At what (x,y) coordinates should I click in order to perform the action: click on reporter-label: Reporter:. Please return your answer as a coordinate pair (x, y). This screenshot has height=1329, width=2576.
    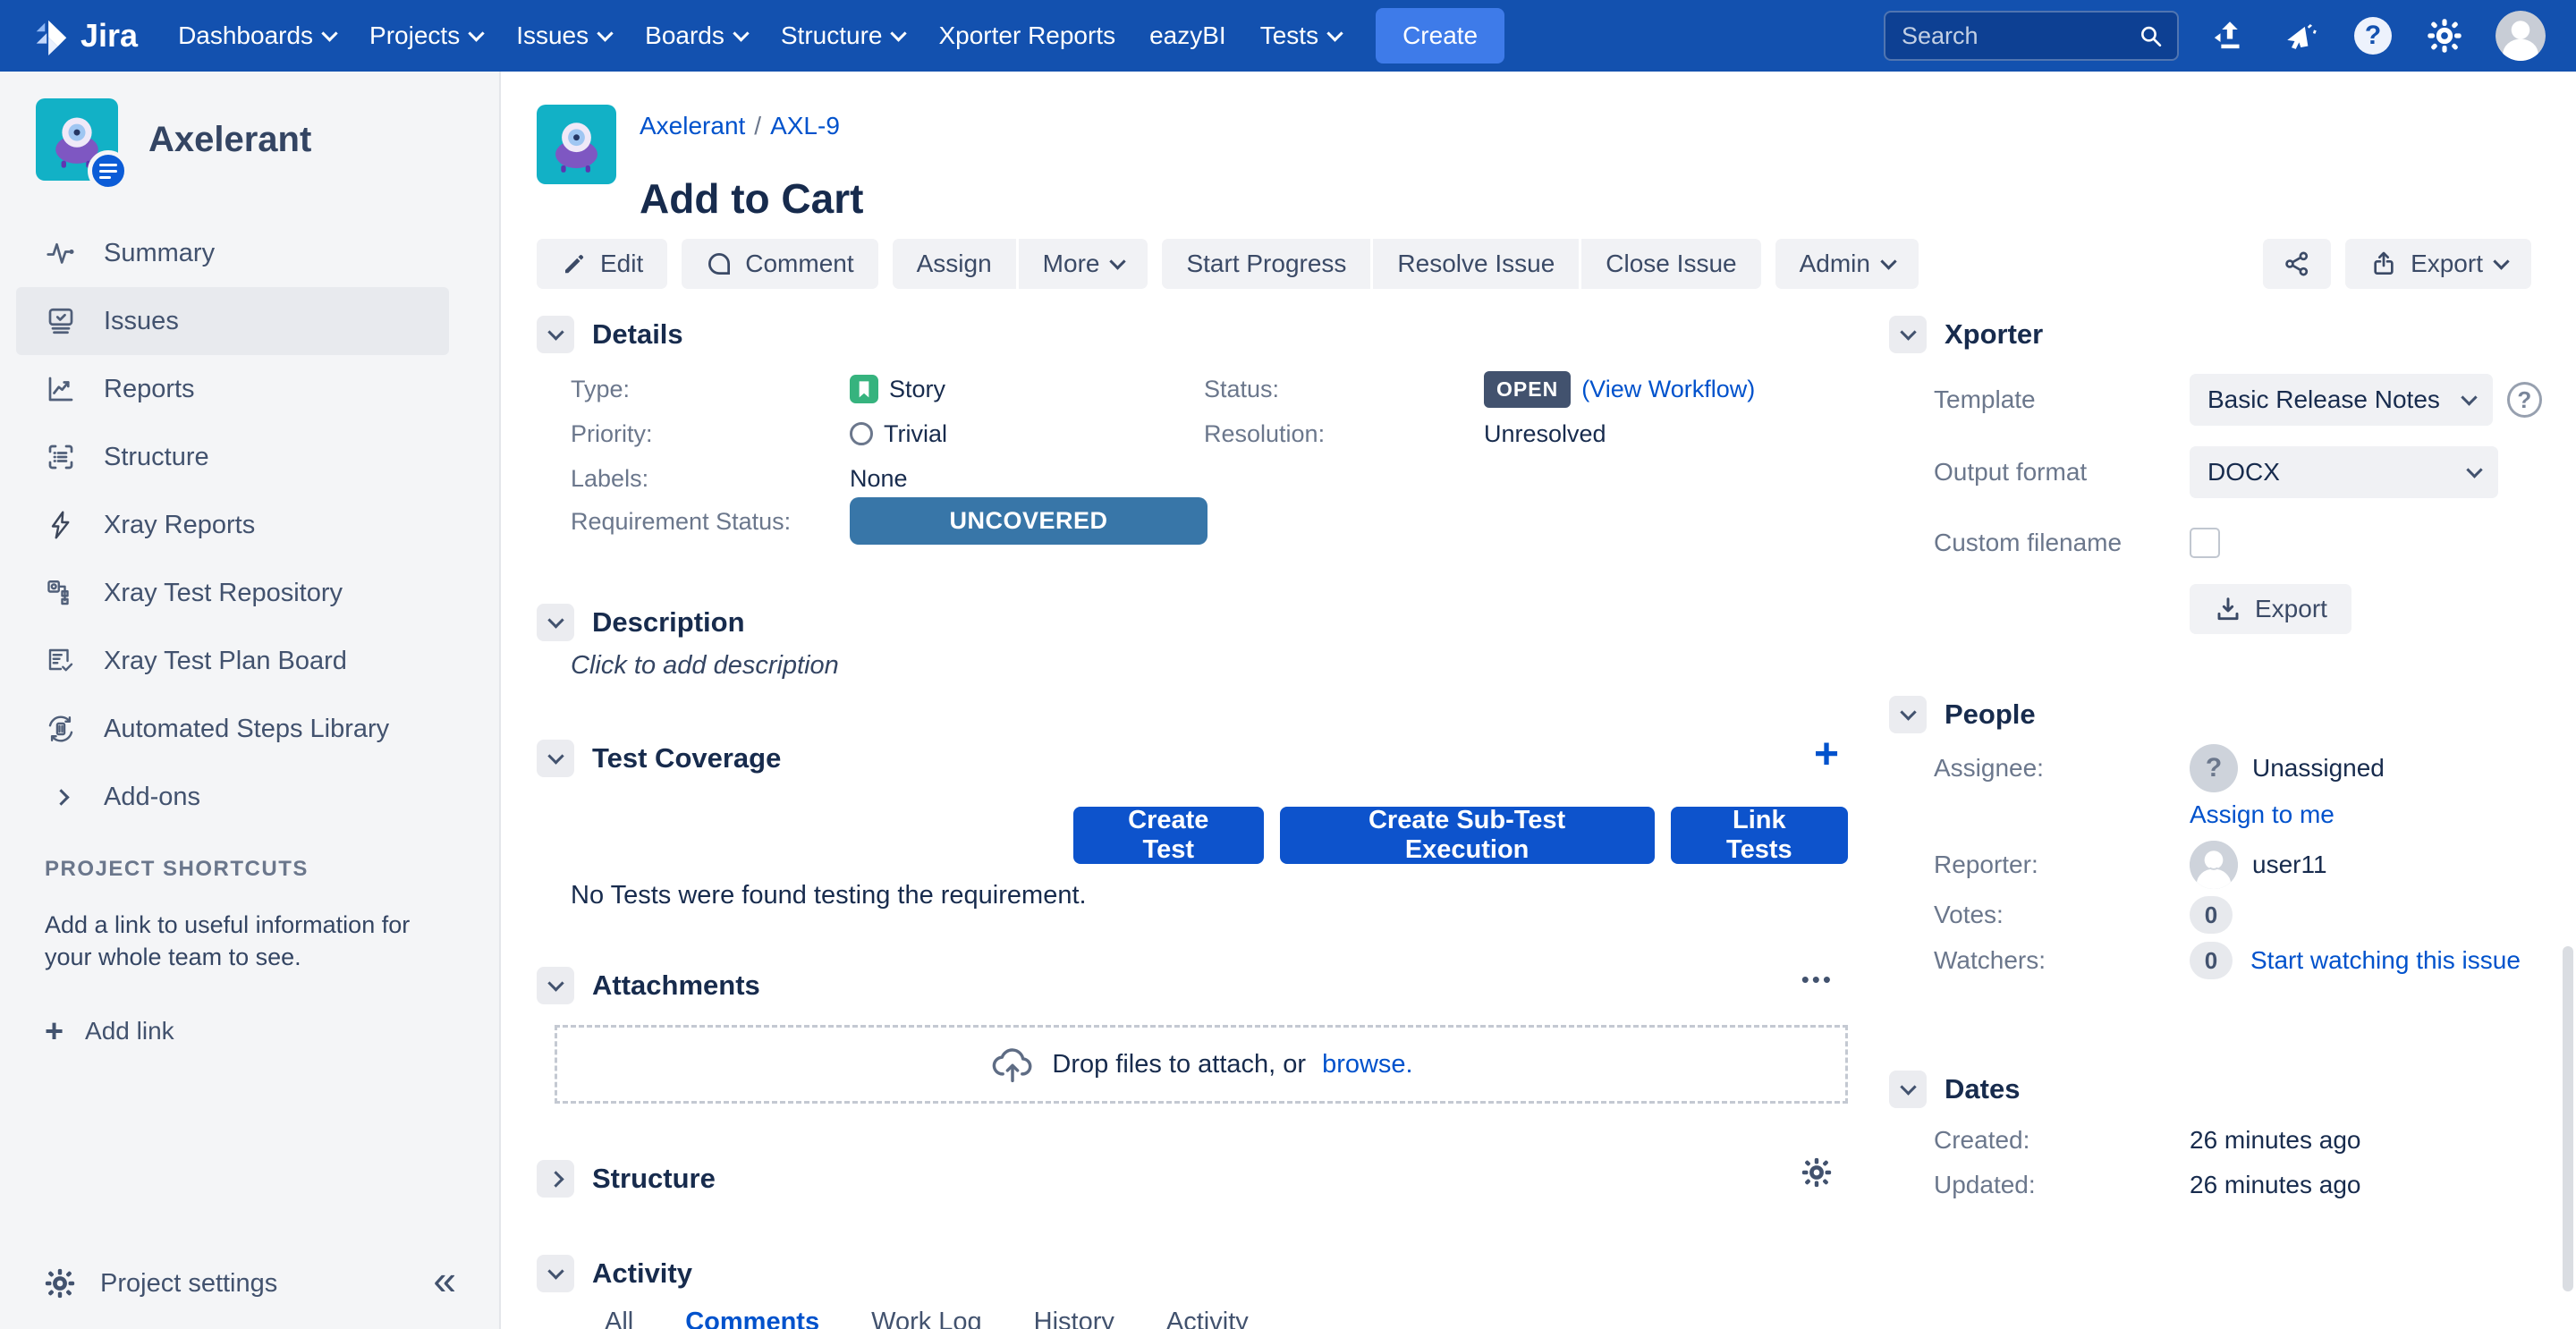
    Looking at the image, I should click on (1986, 864).